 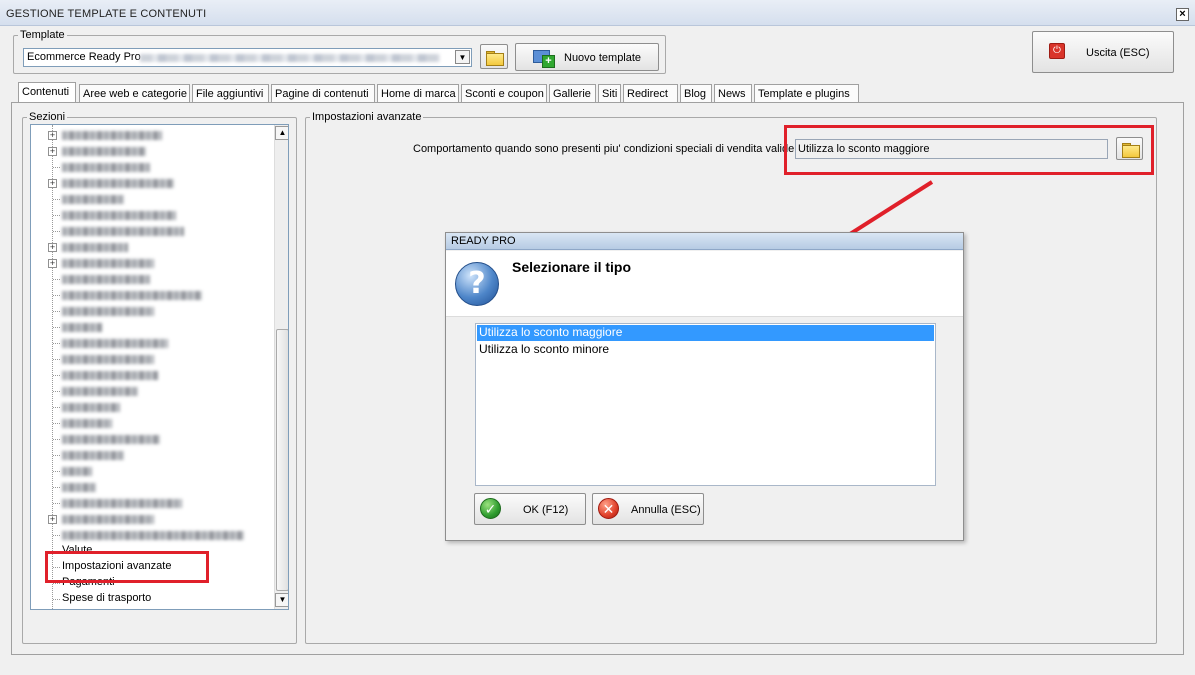 I want to click on cancel-label: Annulla (ESC), so click(x=666, y=510).